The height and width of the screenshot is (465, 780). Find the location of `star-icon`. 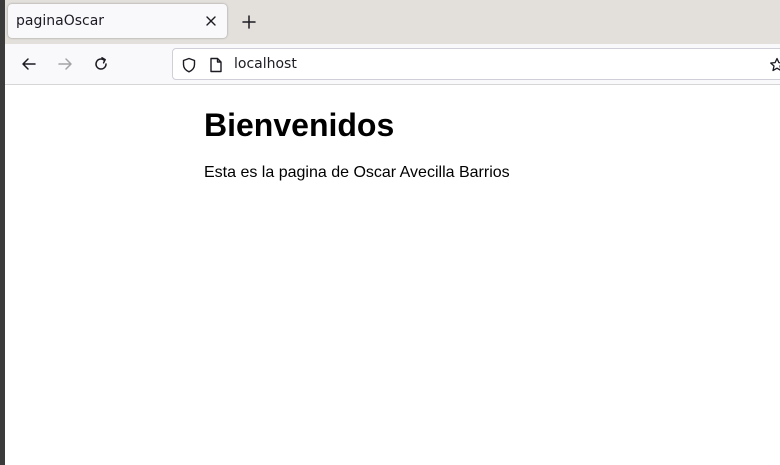

star-icon is located at coordinates (774, 65).